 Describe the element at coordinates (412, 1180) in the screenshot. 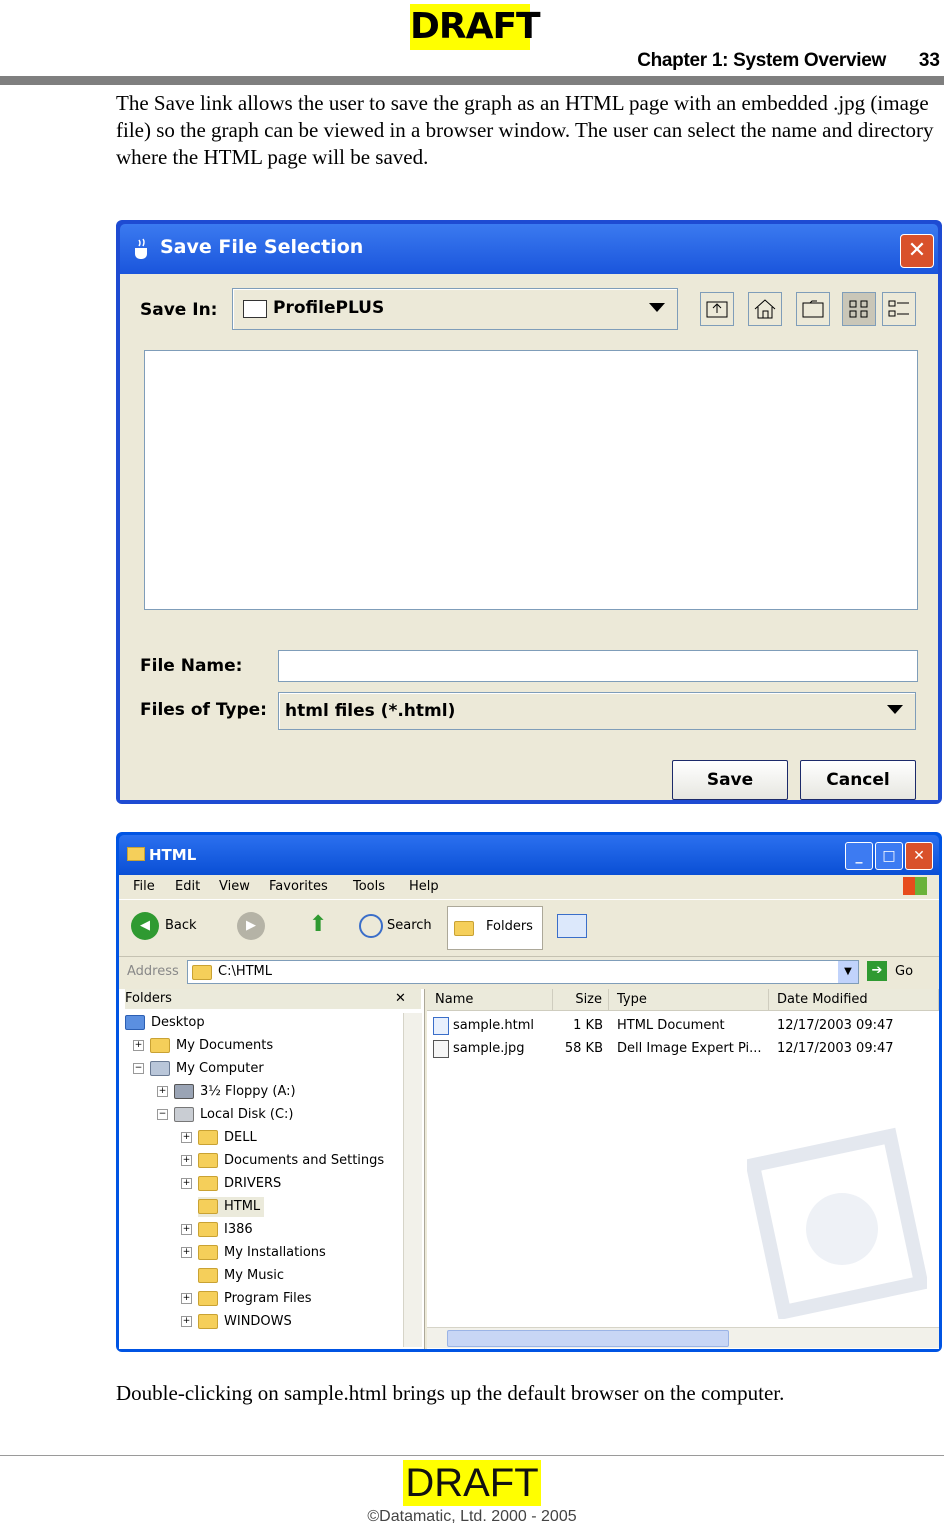

I see `folders-scrollbar` at that location.